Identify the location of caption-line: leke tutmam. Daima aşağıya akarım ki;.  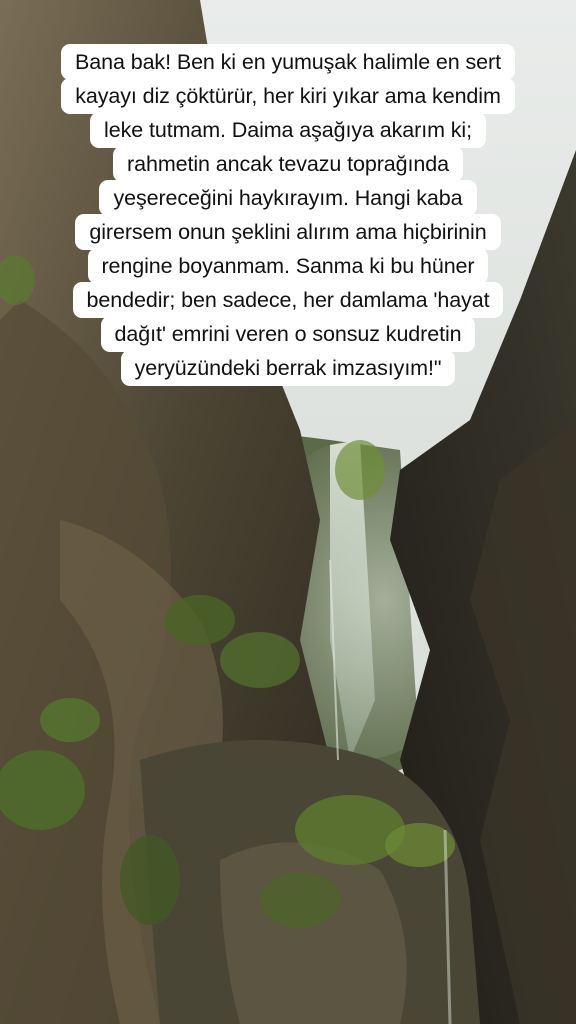
(288, 130).